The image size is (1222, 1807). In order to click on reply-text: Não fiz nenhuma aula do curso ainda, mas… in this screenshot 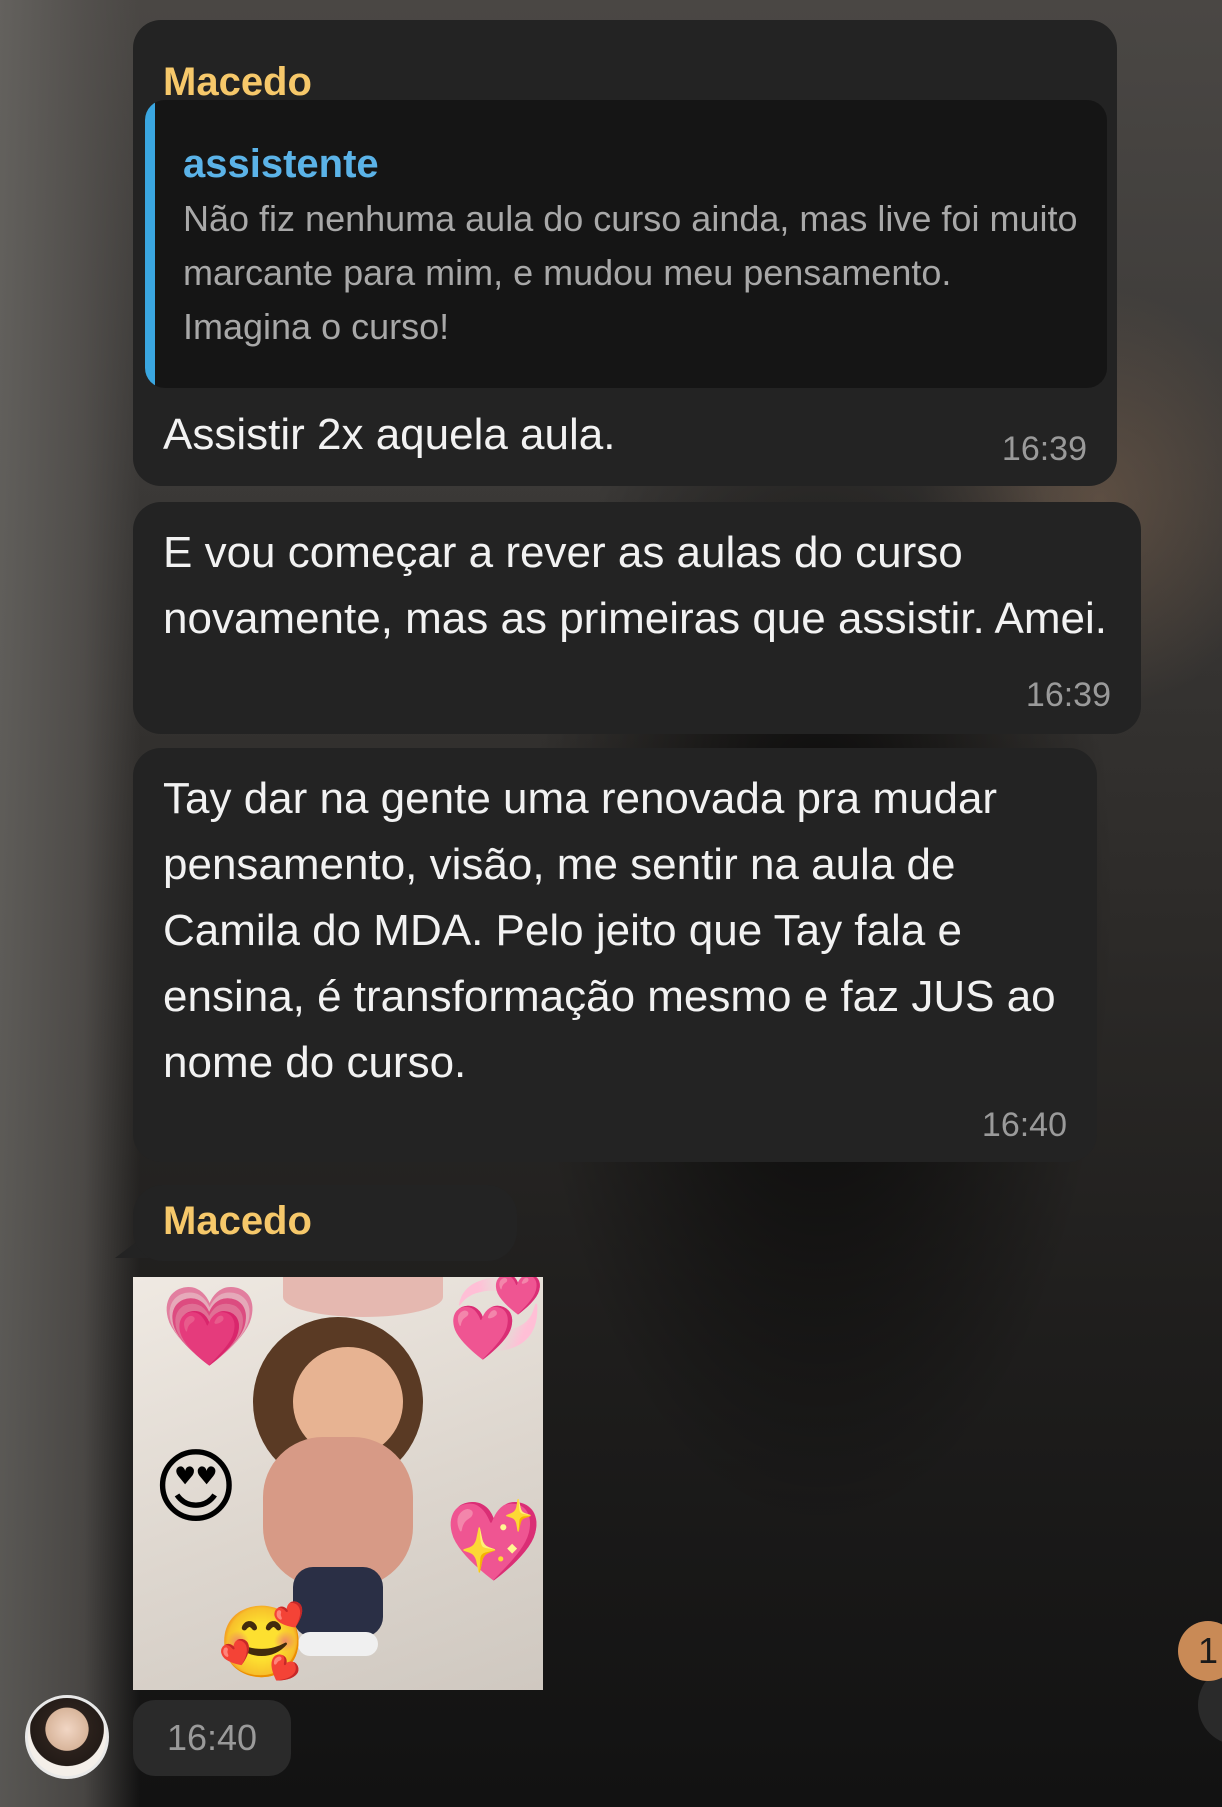, I will do `click(630, 272)`.